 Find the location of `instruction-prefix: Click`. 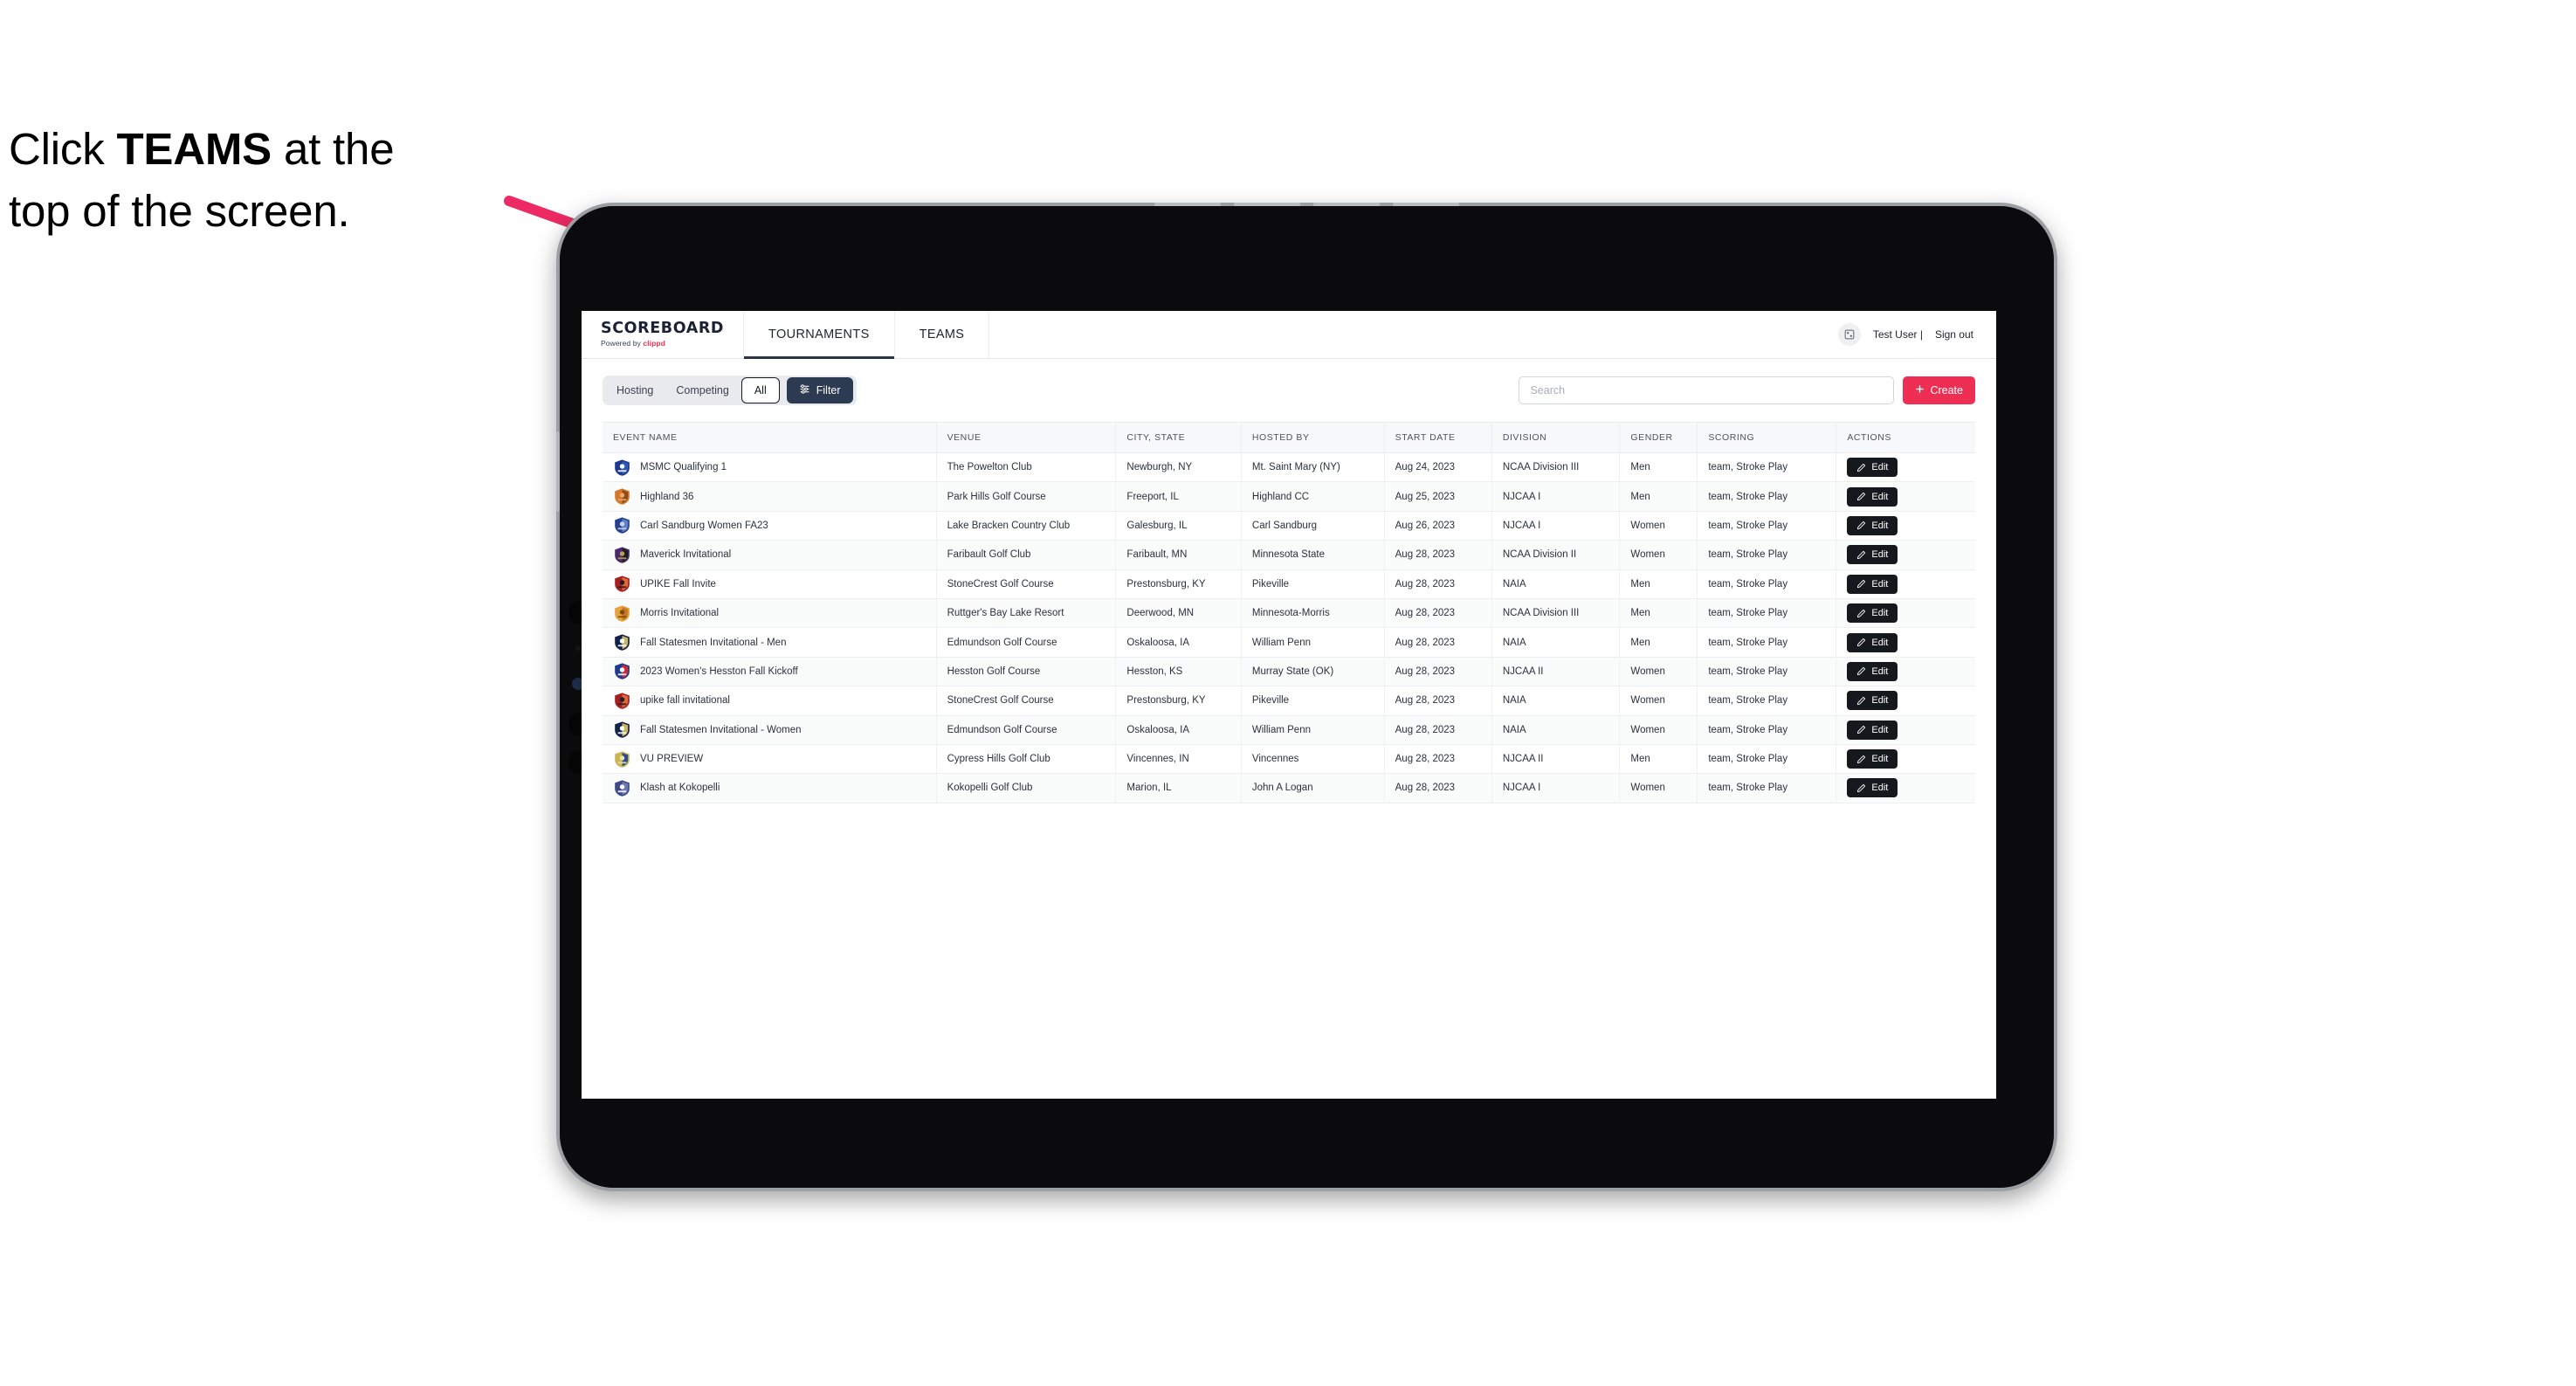

instruction-prefix: Click is located at coordinates (63, 149).